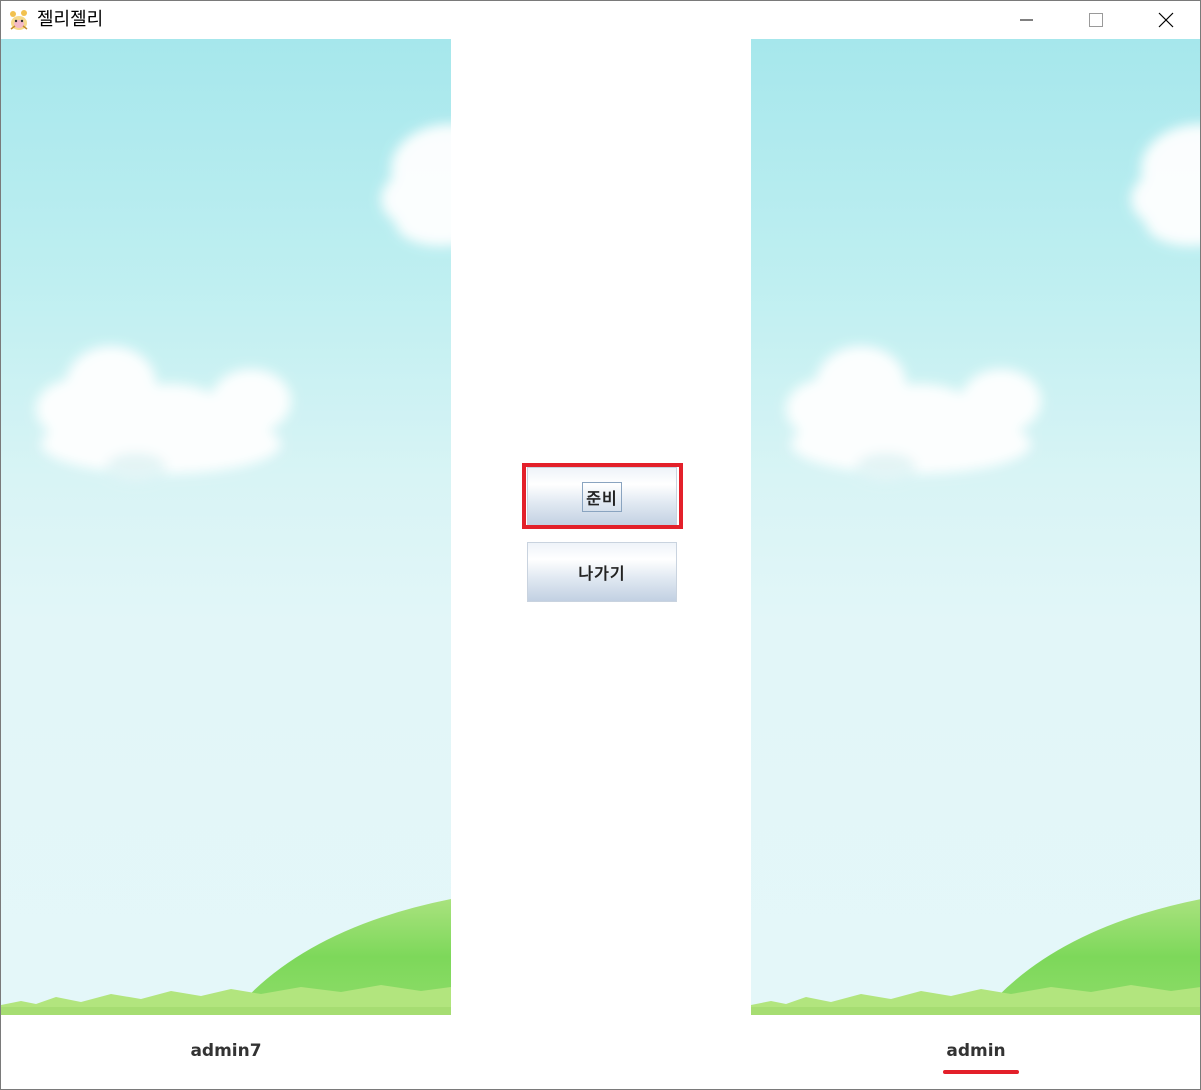 This screenshot has width=1201, height=1090. What do you see at coordinates (600, 20) in the screenshot?
I see `title-bar: 젤리젤리` at bounding box center [600, 20].